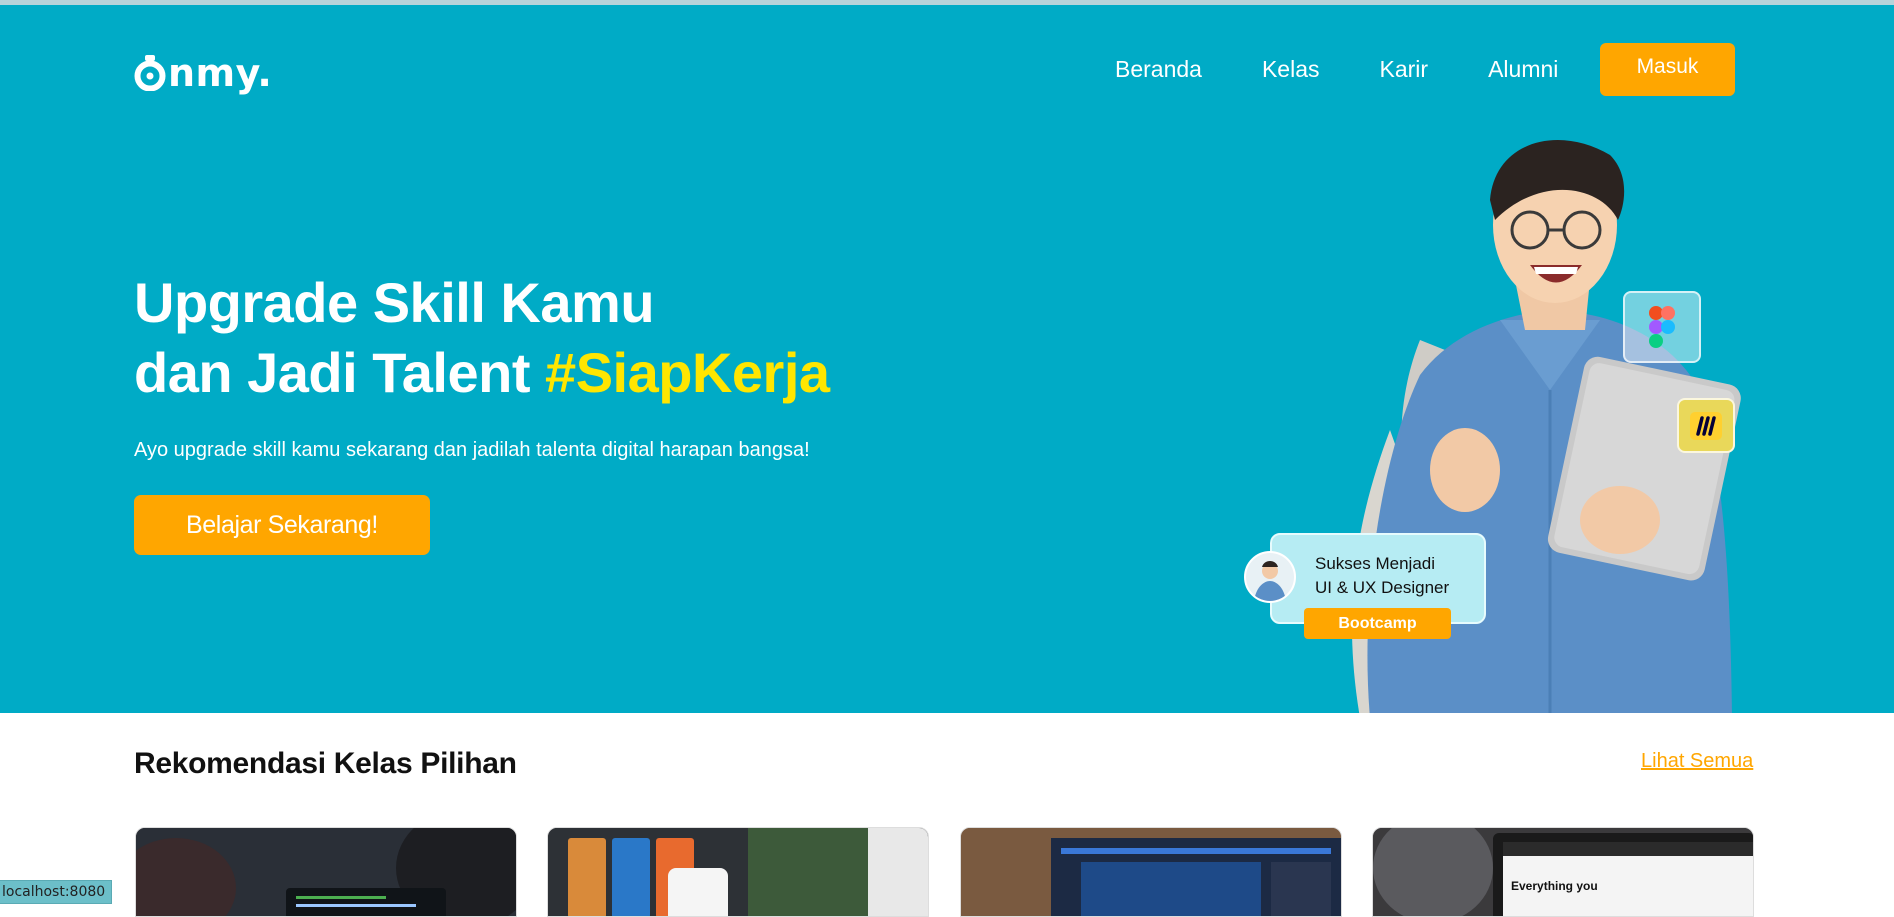  I want to click on see-all-link: Lihat Semua, so click(1697, 761).